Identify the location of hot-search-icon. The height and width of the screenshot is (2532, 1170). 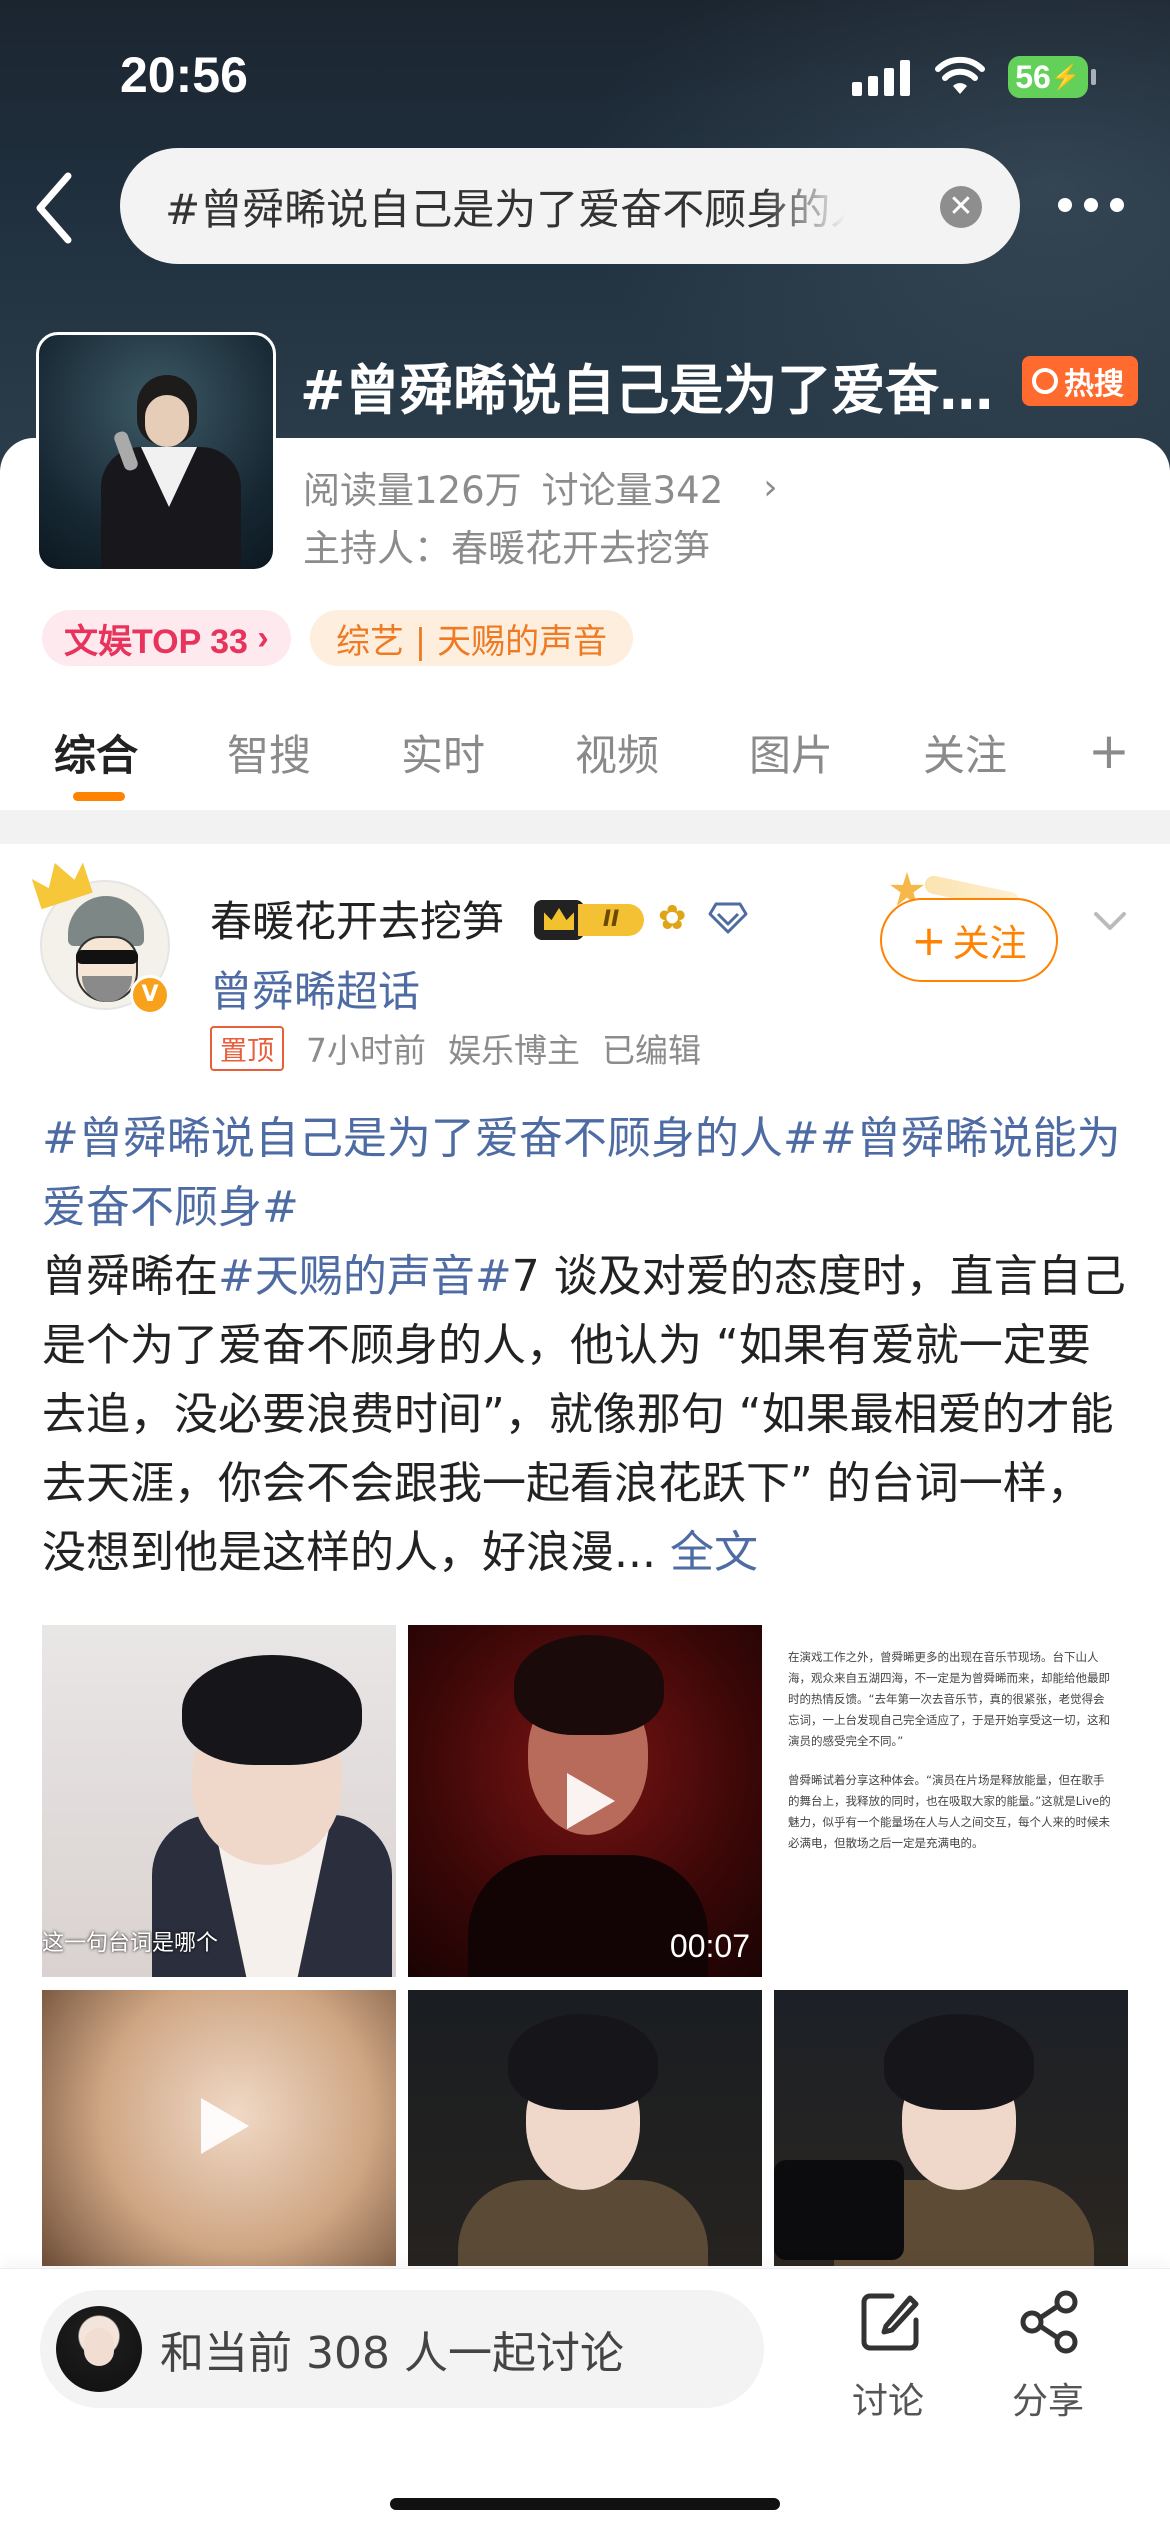
(1045, 381).